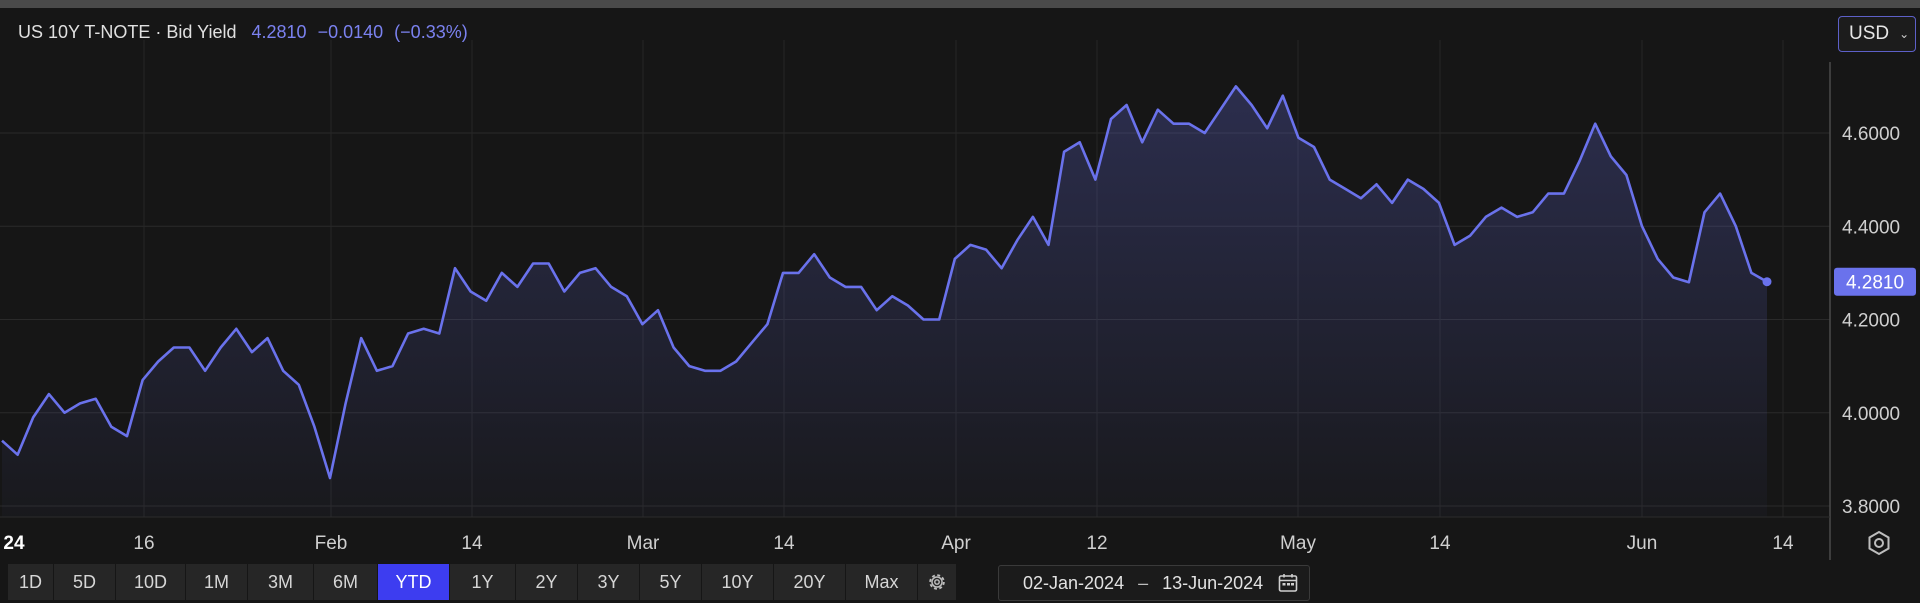 Image resolution: width=1920 pixels, height=603 pixels. I want to click on y-tick-label: 4.0000, so click(1871, 414).